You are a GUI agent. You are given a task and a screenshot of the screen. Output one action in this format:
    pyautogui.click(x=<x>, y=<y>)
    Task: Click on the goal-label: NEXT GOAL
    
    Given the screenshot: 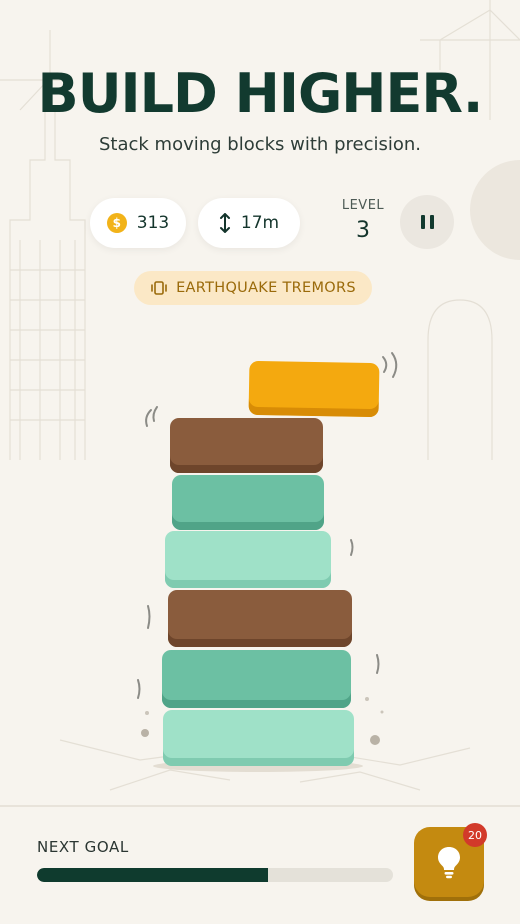 What is the action you would take?
    pyautogui.click(x=83, y=847)
    